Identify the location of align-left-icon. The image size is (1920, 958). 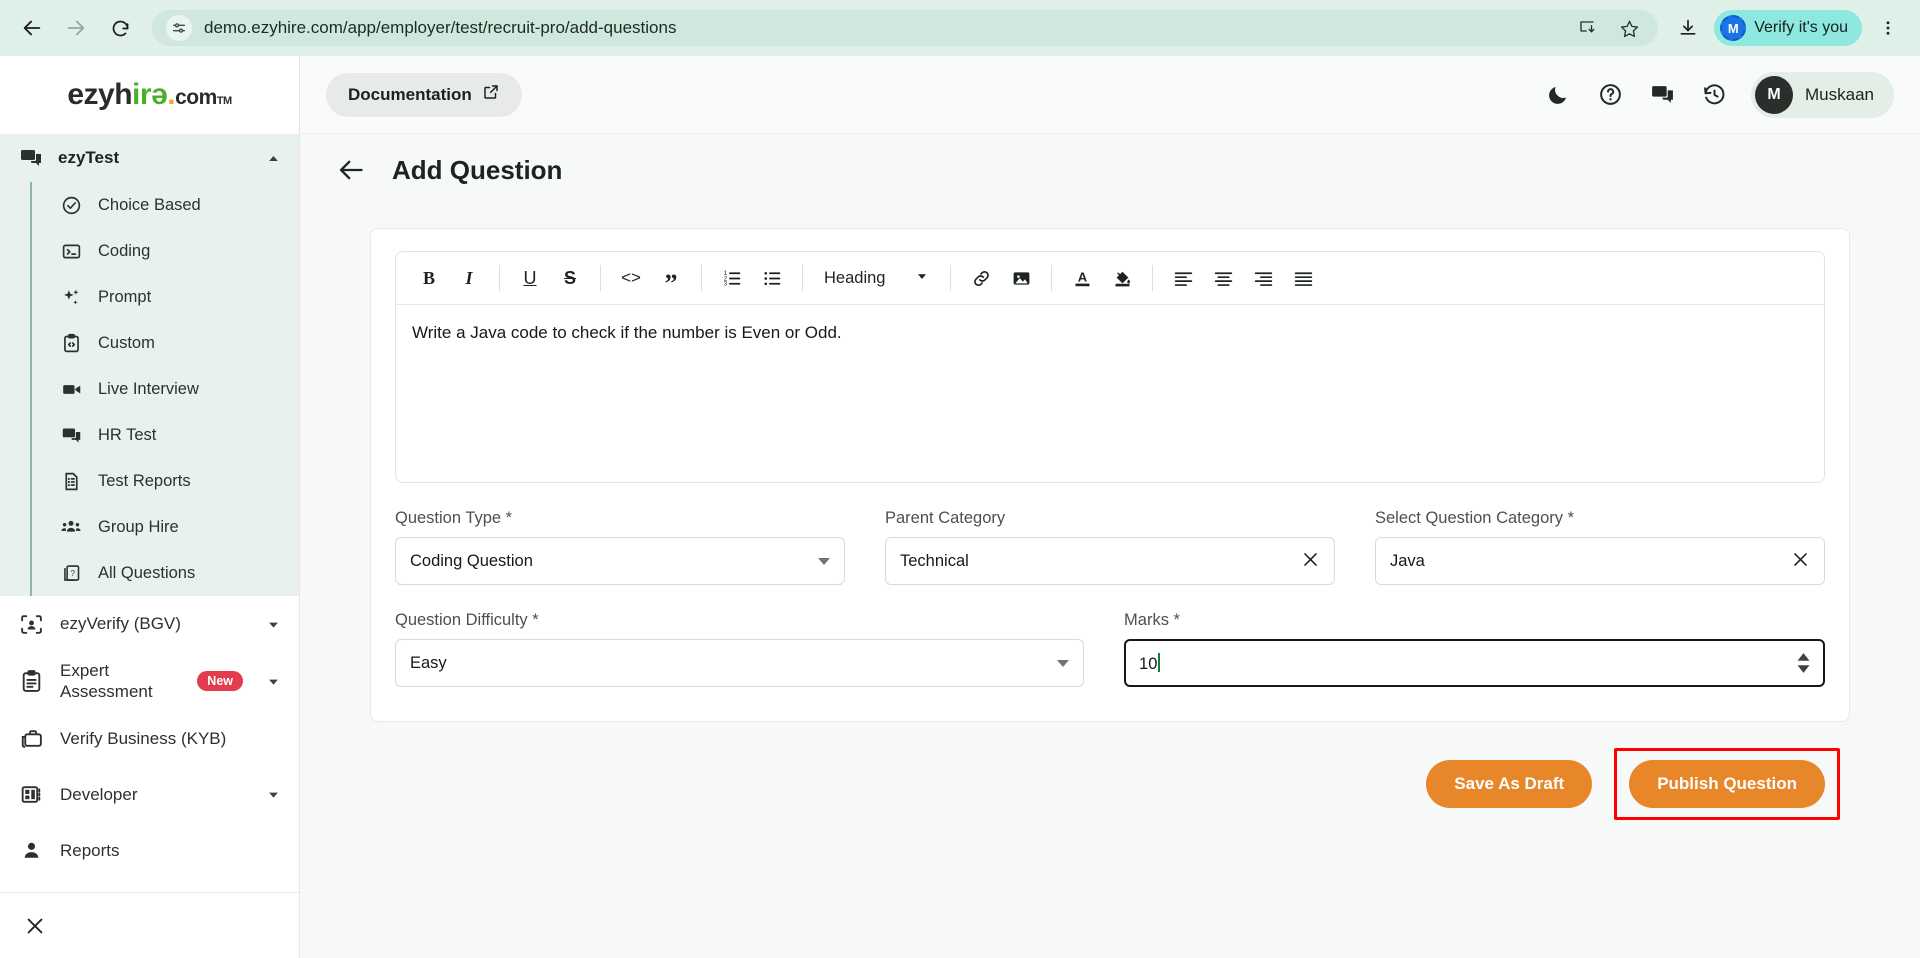
(1183, 278).